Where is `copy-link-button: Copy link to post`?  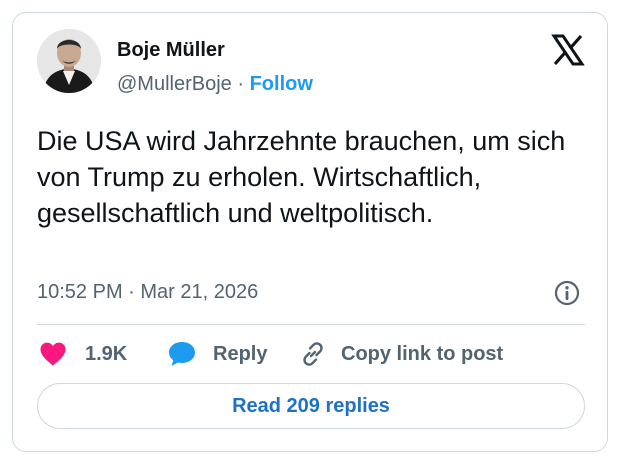
copy-link-button: Copy link to post is located at coordinates (401, 354).